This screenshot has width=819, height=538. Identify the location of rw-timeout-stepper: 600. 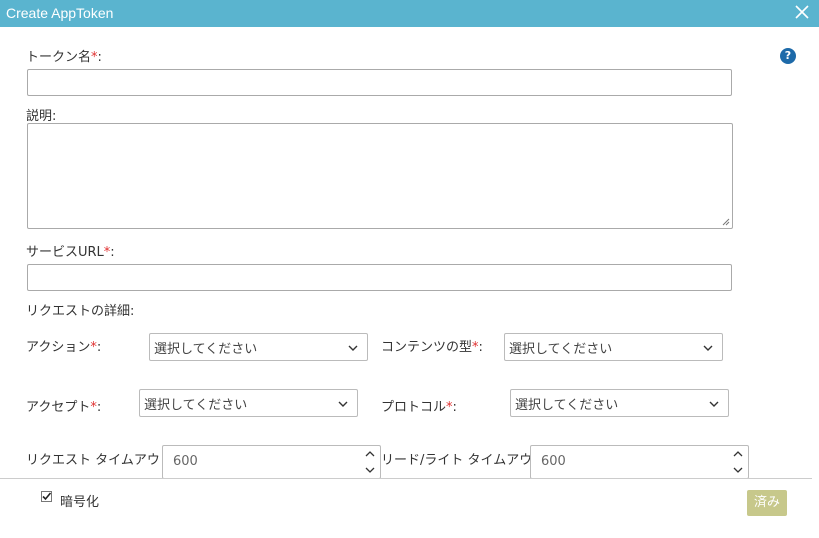
(639, 462).